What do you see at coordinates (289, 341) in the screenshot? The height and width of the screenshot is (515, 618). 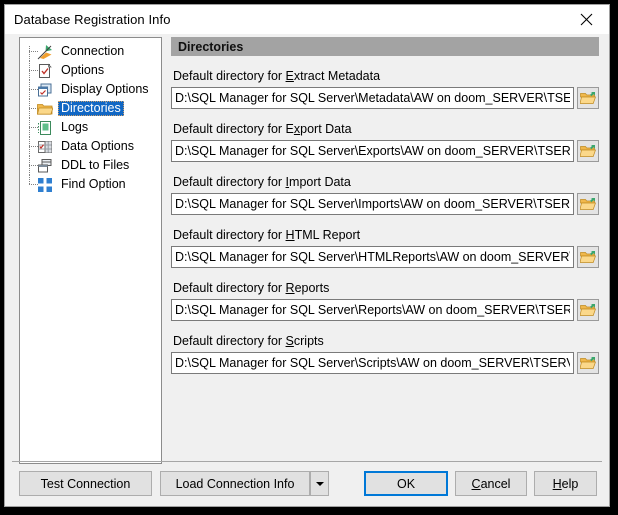 I see `label-accel: S` at bounding box center [289, 341].